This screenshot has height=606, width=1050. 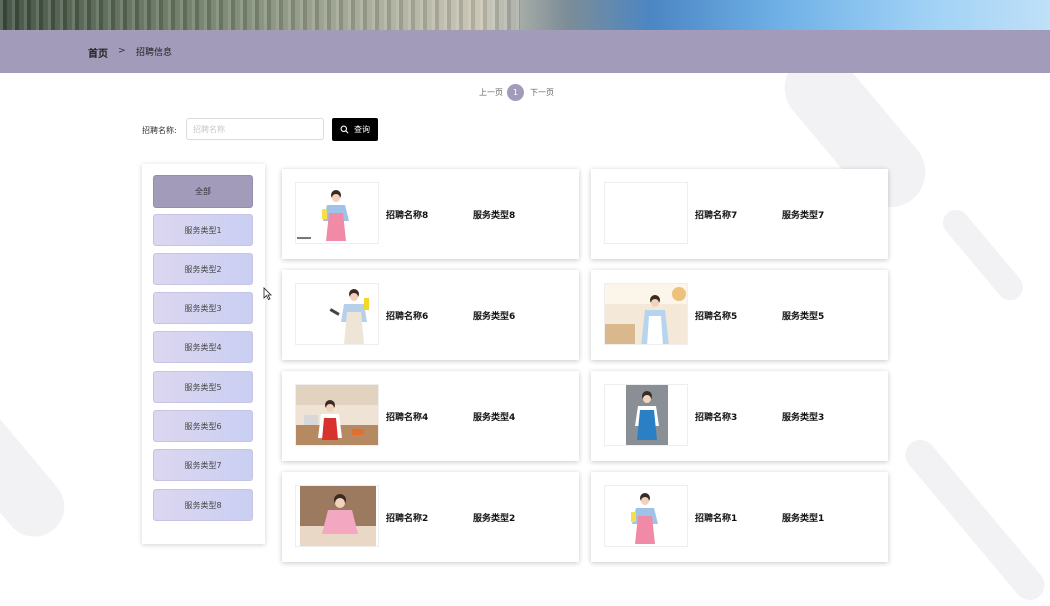 I want to click on category-item: 服务类型6, so click(x=203, y=426).